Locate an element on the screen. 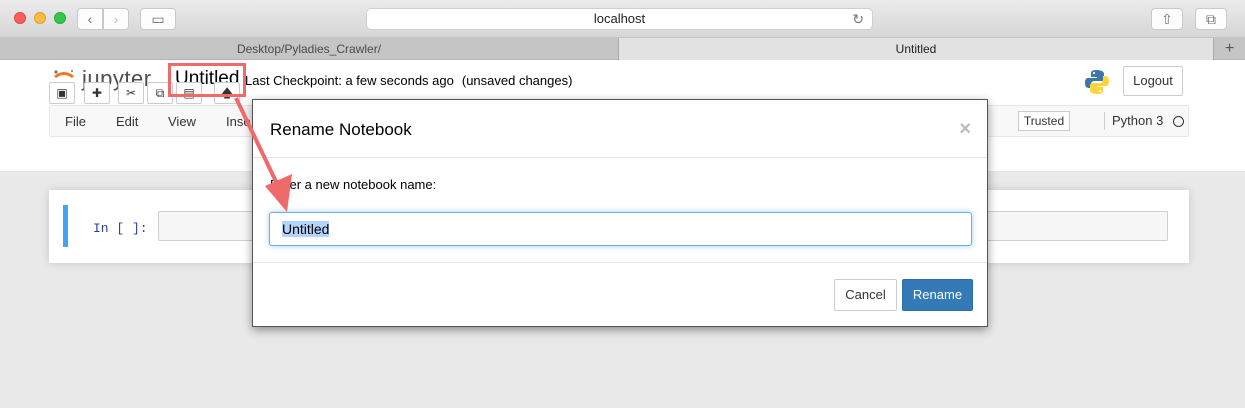 Image resolution: width=1245 pixels, height=408 pixels. python-logo-icon is located at coordinates (1097, 82).